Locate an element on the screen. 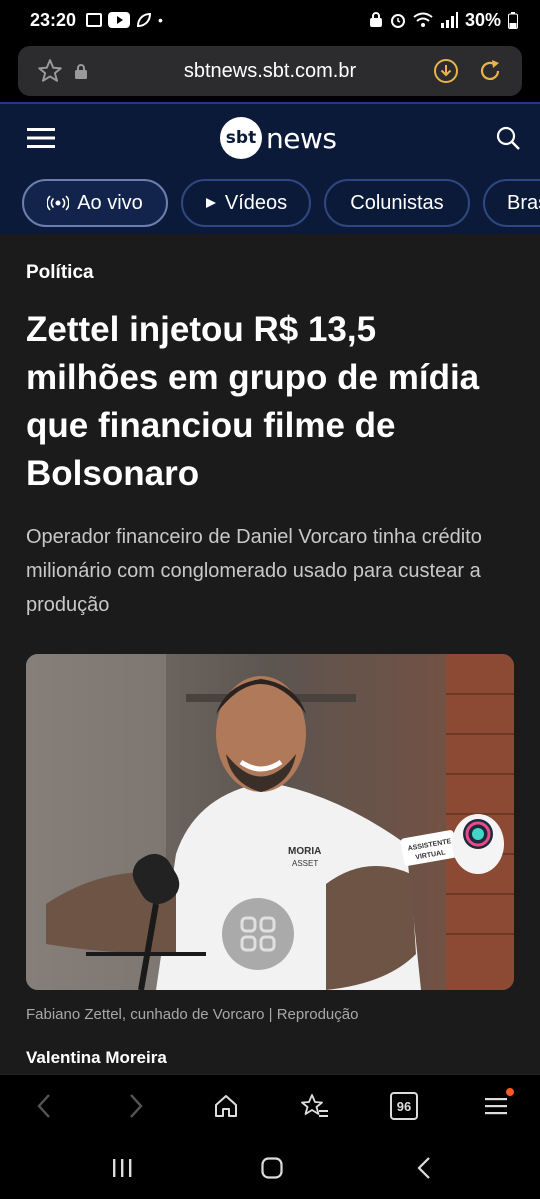 This screenshot has height=1199, width=540. tab-brasil: Bras is located at coordinates (511, 203).